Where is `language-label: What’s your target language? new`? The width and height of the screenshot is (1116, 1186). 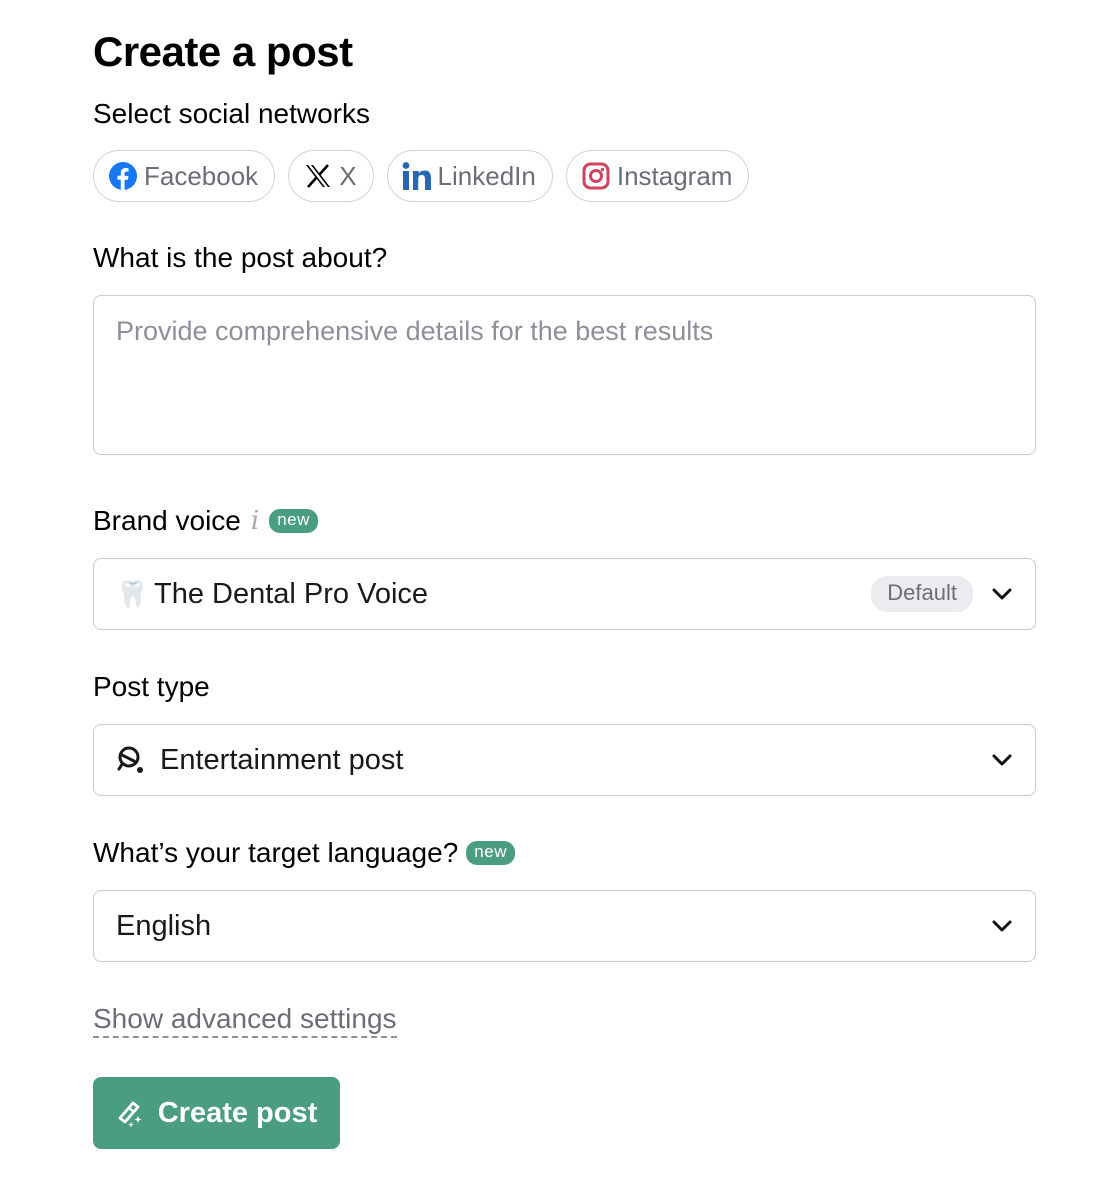 language-label: What’s your target language? new is located at coordinates (304, 853).